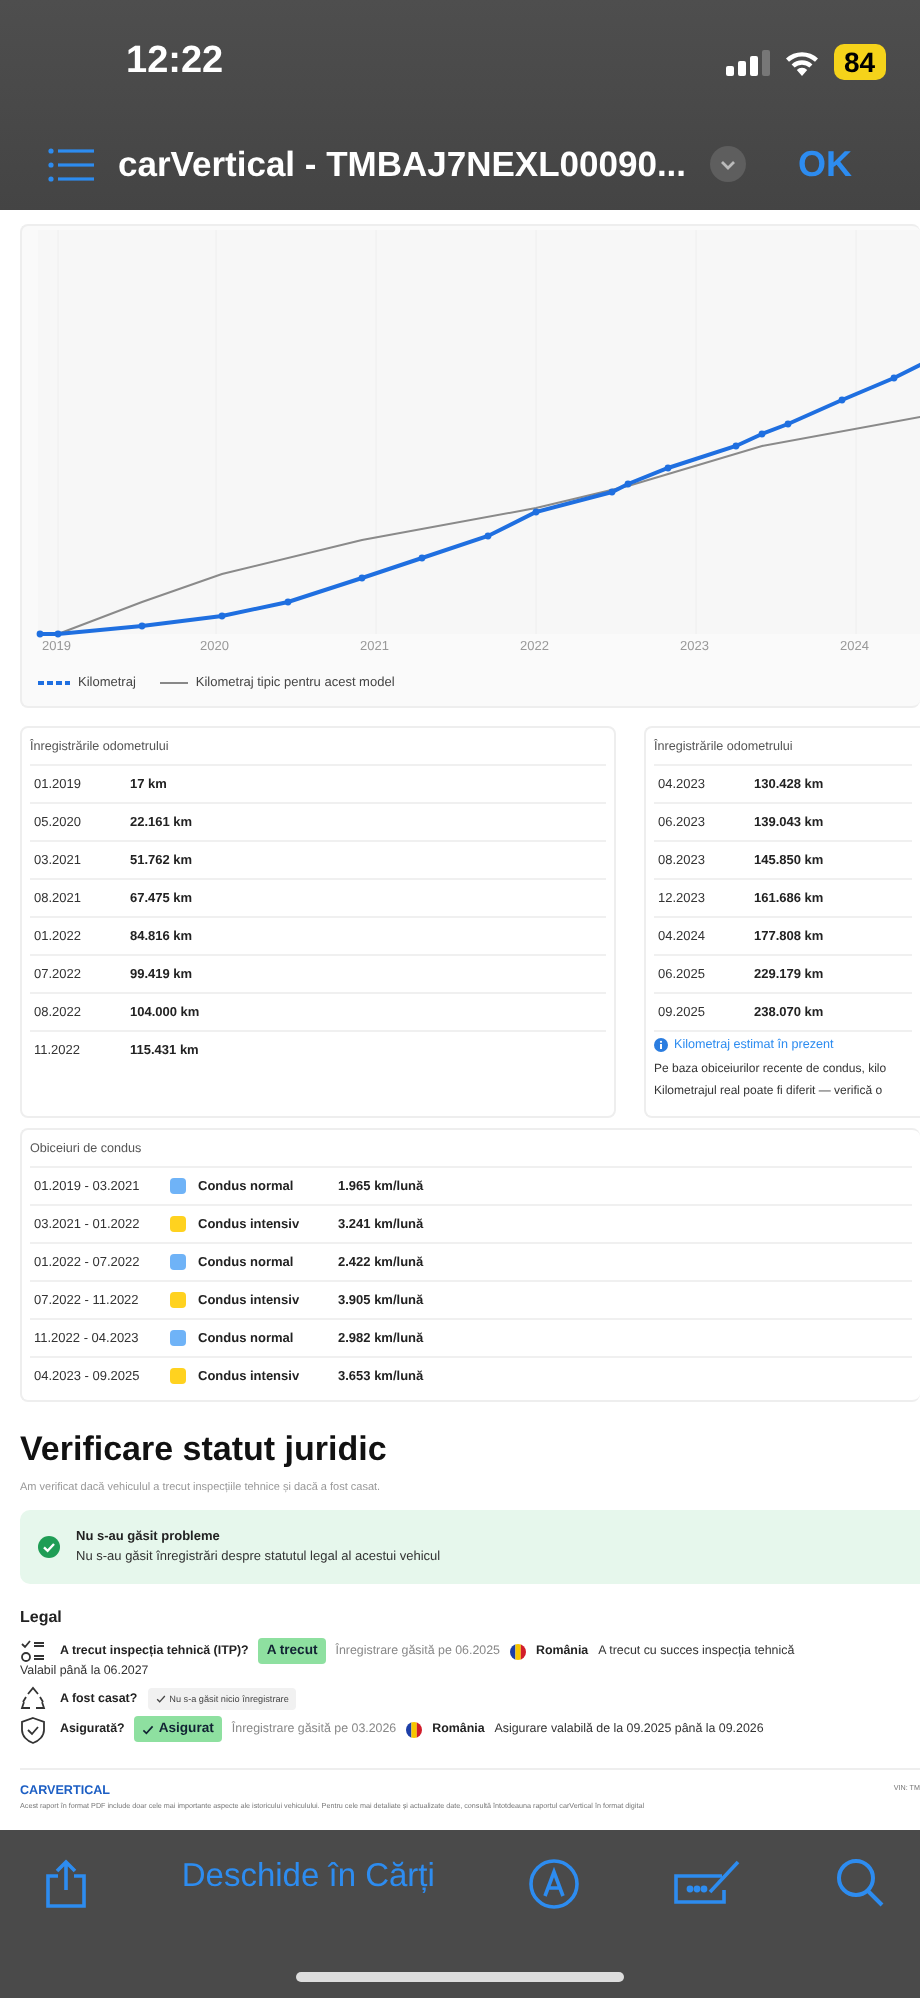  What do you see at coordinates (54, 683) in the screenshot?
I see `legend-dashed-line-icon` at bounding box center [54, 683].